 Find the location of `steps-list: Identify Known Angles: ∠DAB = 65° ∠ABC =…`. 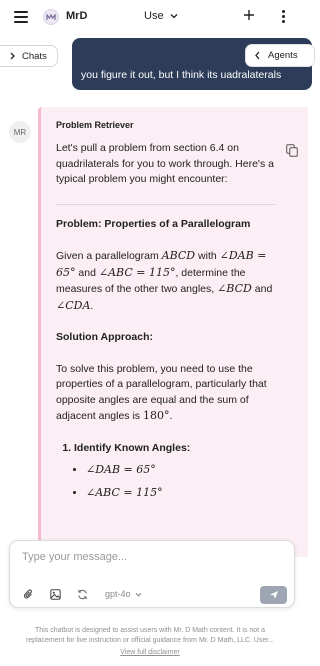

steps-list: Identify Known Angles: ∠DAB = 65° ∠ABC =… is located at coordinates (175, 471).